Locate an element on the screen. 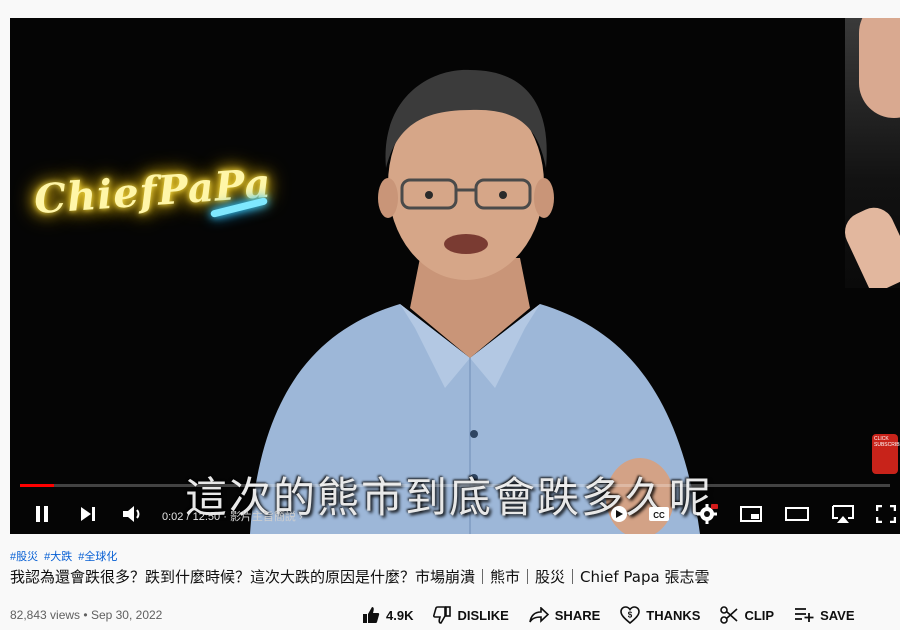  skip-next-icon is located at coordinates (88, 514).